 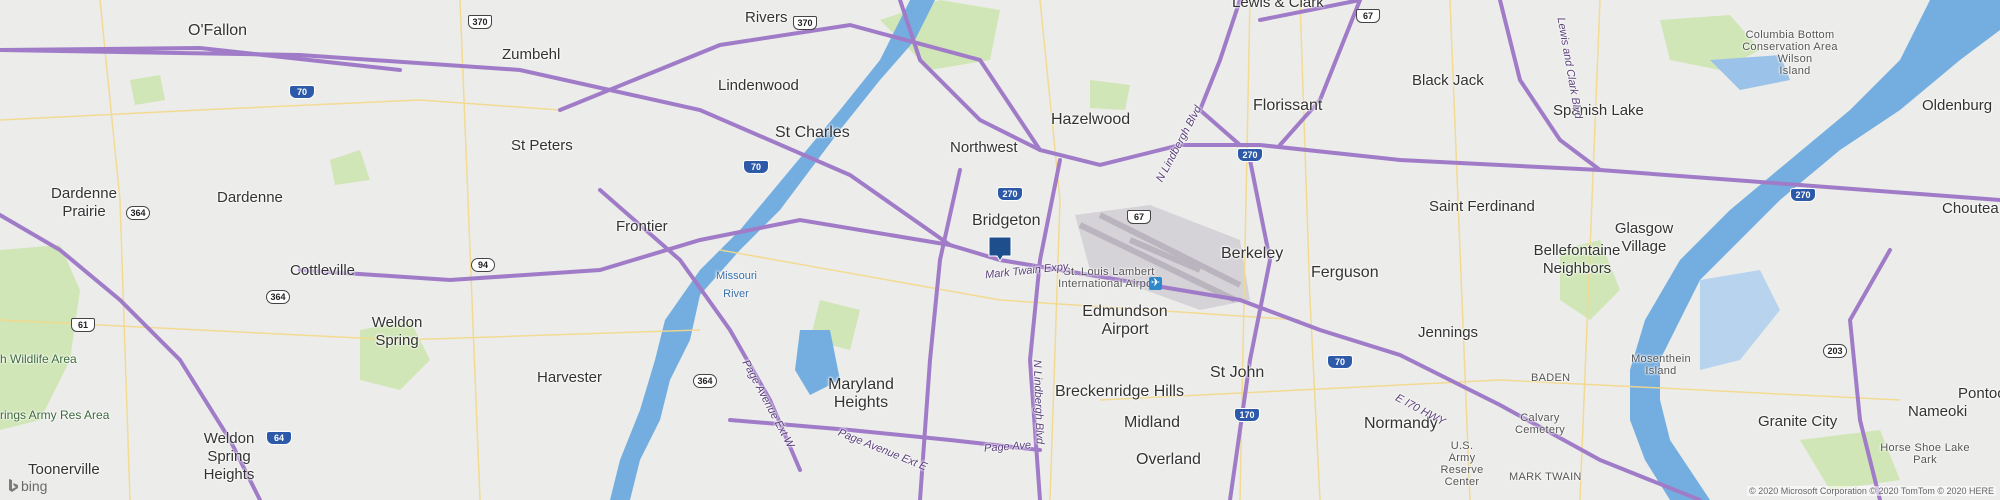 What do you see at coordinates (1119, 392) in the screenshot?
I see `place-label: Breckenridge Hills` at bounding box center [1119, 392].